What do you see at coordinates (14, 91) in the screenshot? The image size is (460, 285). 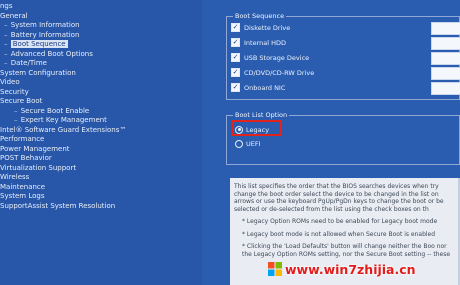 I see `tree-item-label: Security` at bounding box center [14, 91].